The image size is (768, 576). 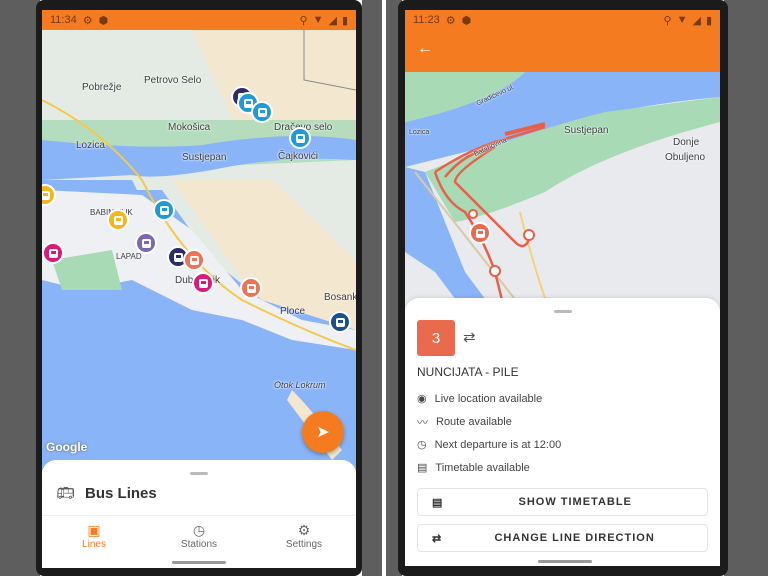 What do you see at coordinates (129, 256) in the screenshot?
I see `map-label: LAPAD` at bounding box center [129, 256].